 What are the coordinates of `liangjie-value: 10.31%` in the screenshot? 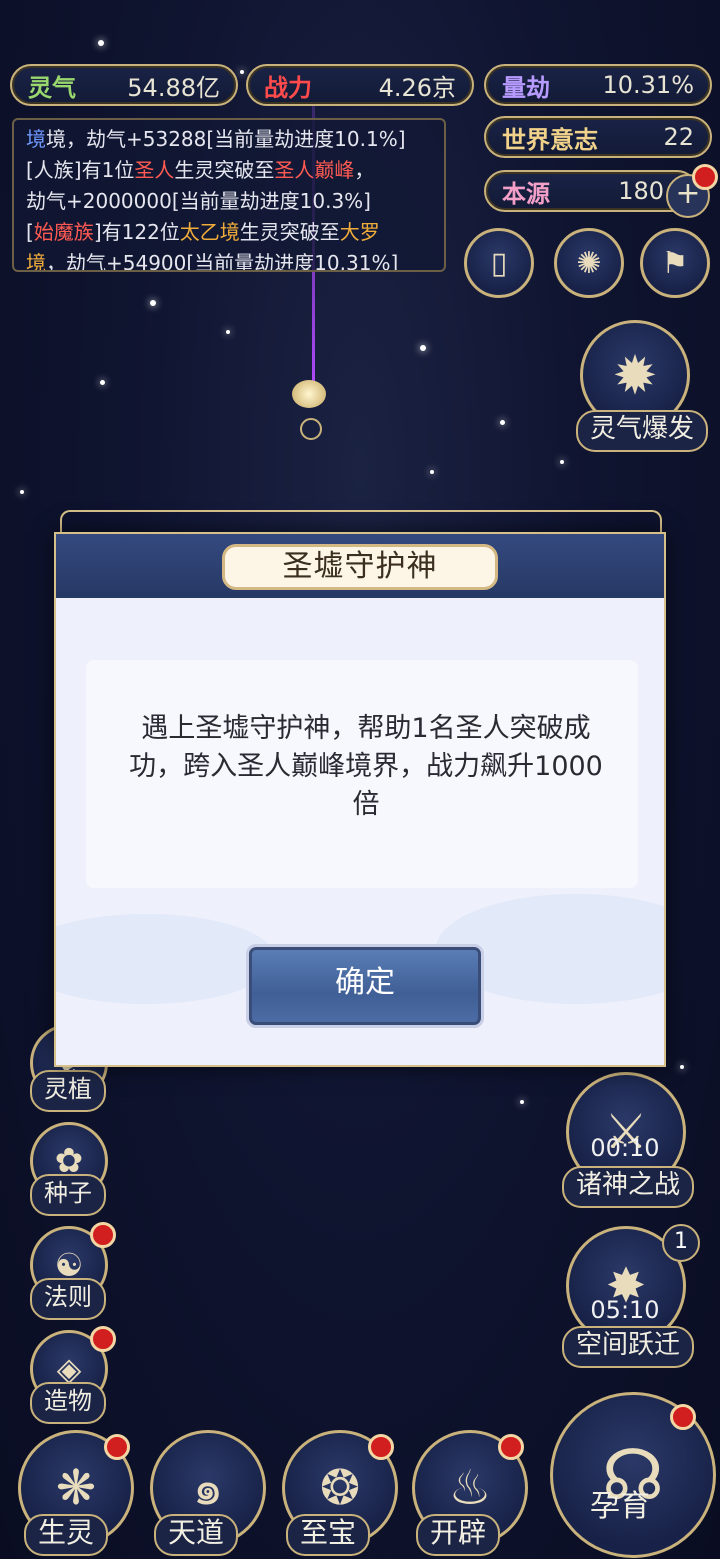 It's located at (648, 85).